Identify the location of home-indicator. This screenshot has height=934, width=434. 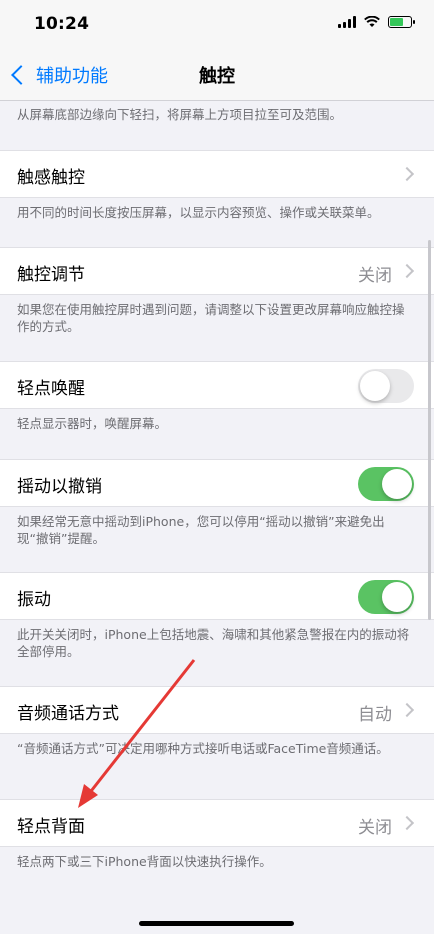
(216, 923).